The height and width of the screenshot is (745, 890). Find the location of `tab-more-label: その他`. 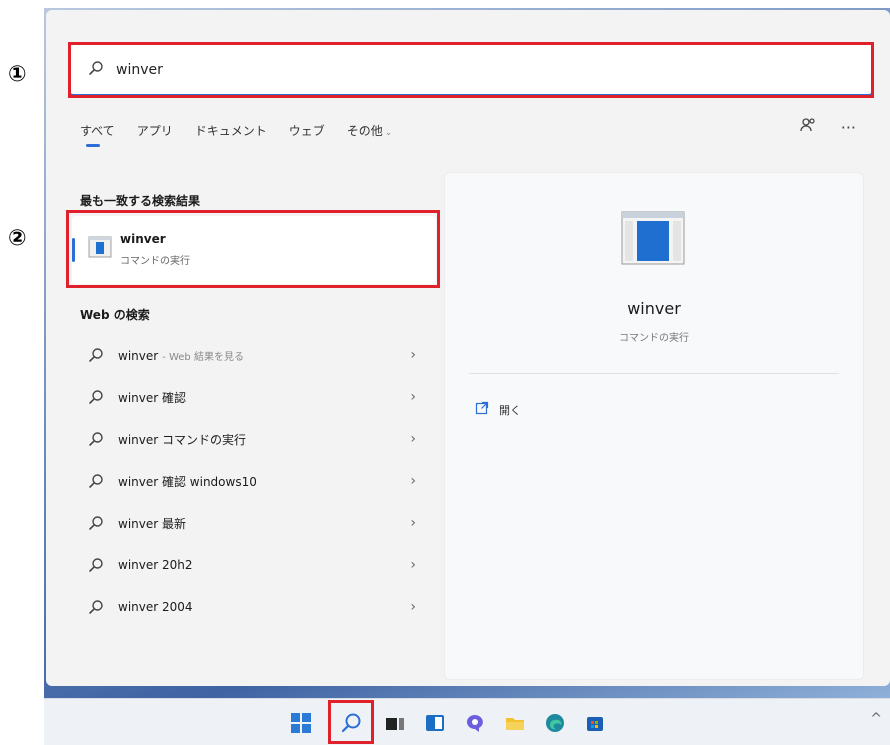

tab-more-label: その他 is located at coordinates (364, 131).